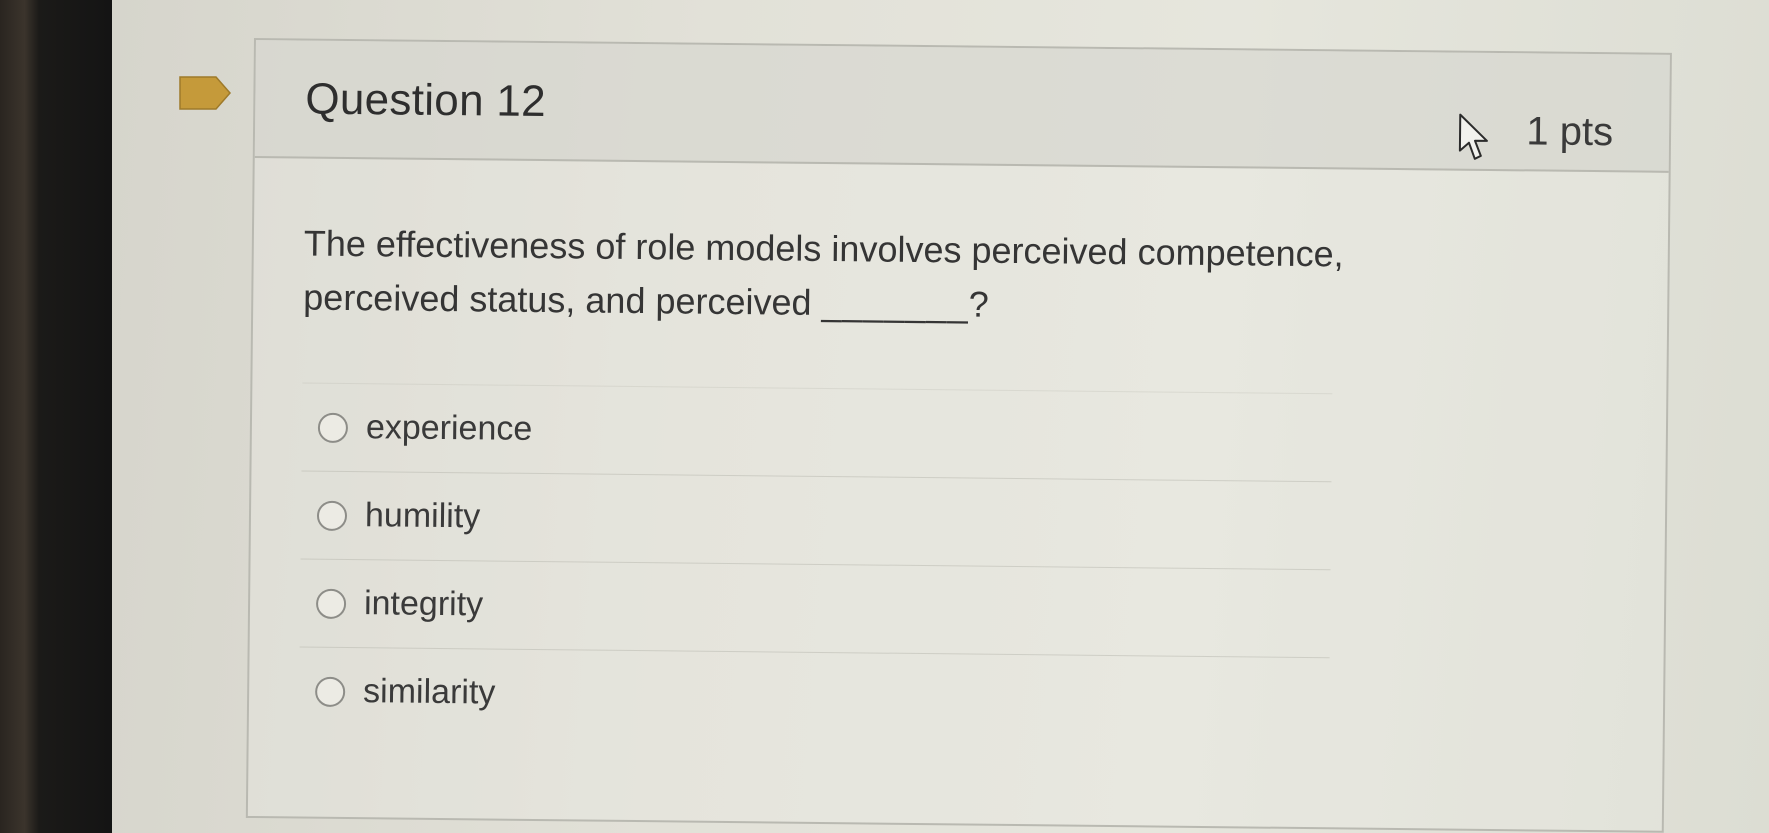  What do you see at coordinates (56, 416) in the screenshot?
I see `monitor-bezel` at bounding box center [56, 416].